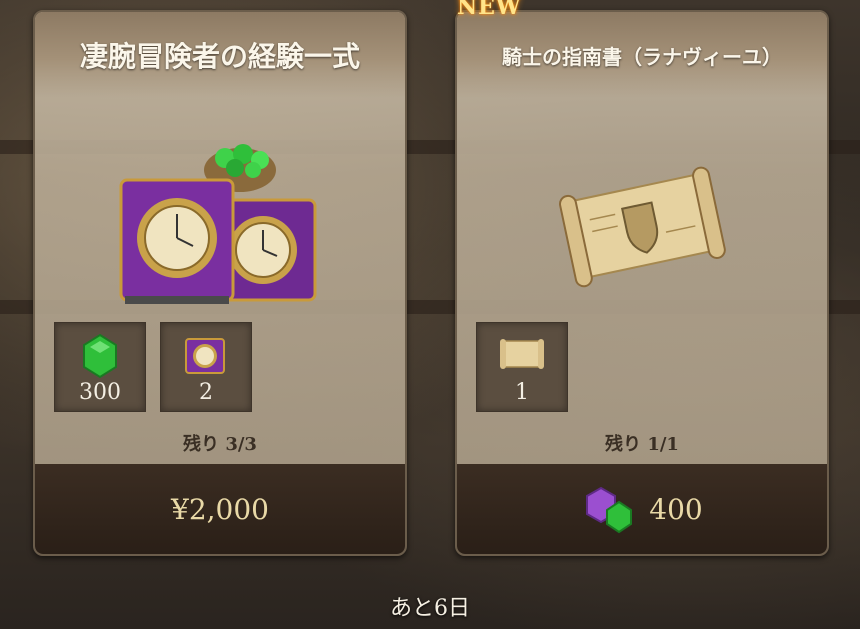 The width and height of the screenshot is (860, 629). Describe the element at coordinates (100, 392) in the screenshot. I see `reward-qty: 300` at that location.